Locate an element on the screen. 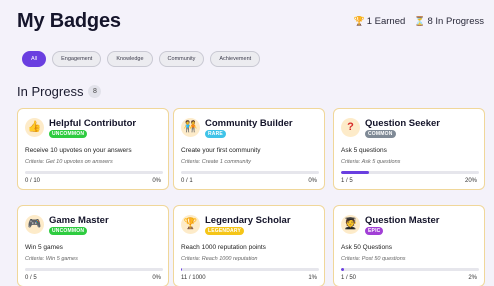  page-header: My Badges 🏆 1 Earned ⏳ 8 In Progress is located at coordinates (247, 21).